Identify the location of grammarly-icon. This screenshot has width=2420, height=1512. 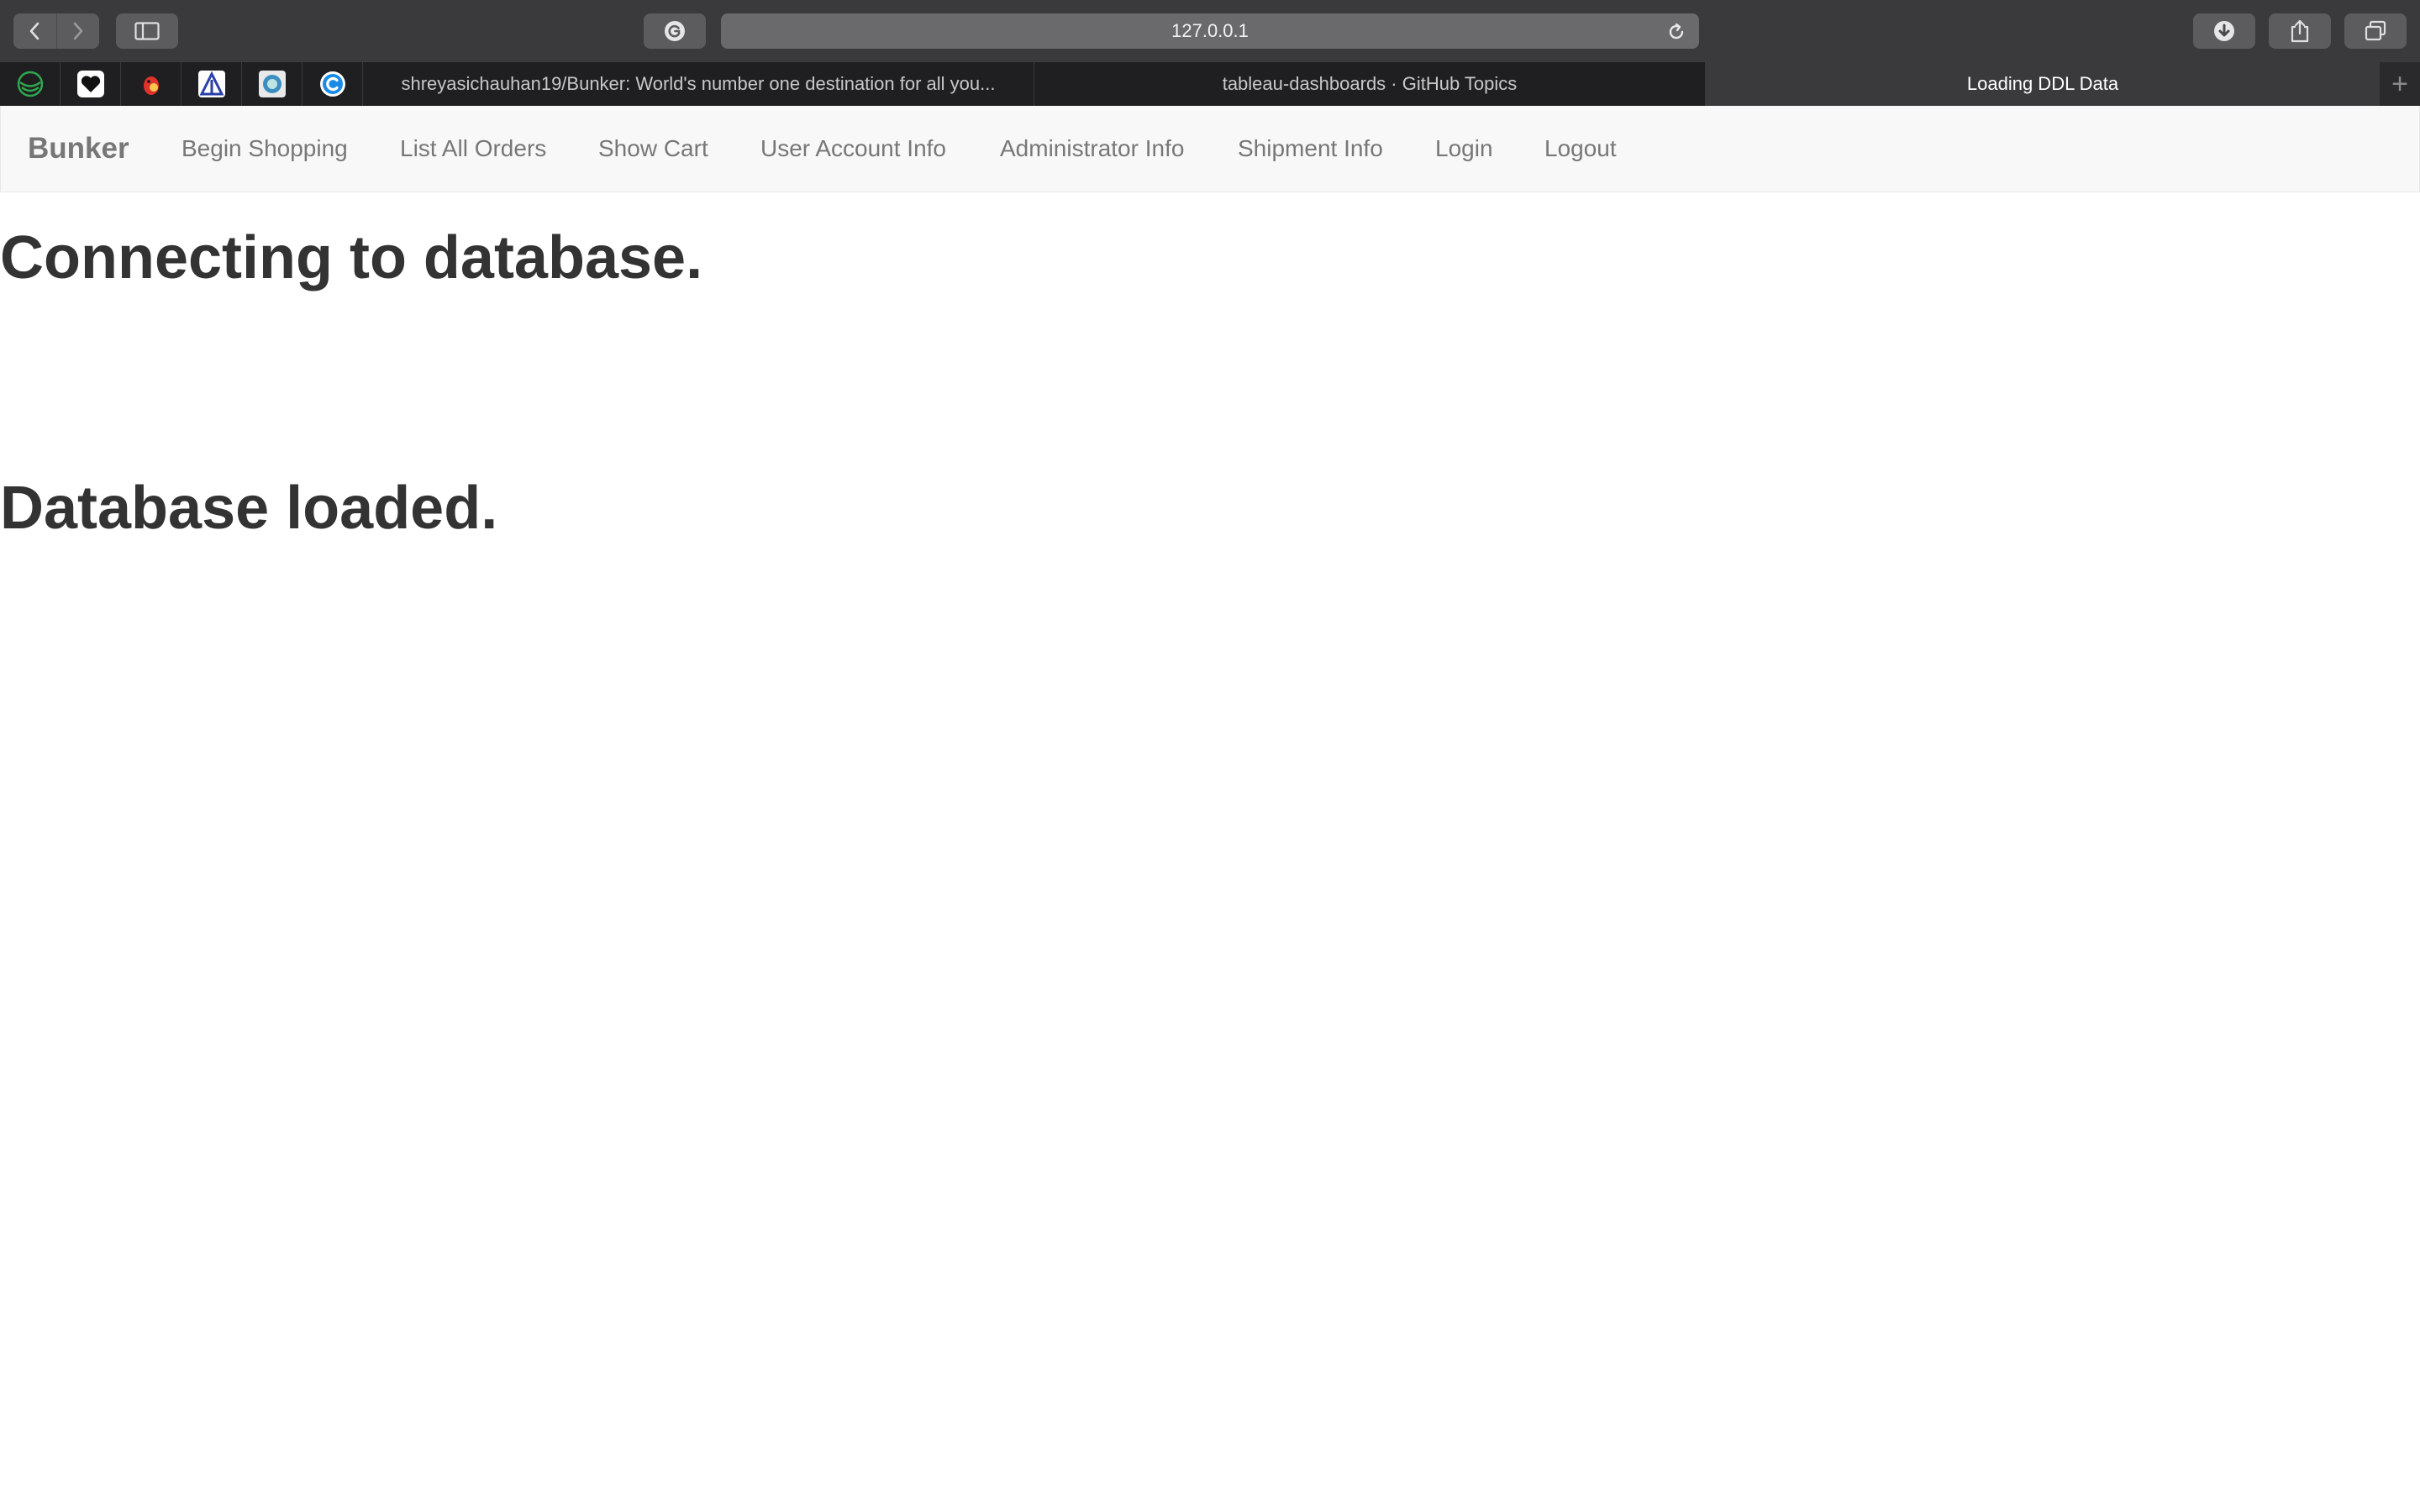
(675, 31).